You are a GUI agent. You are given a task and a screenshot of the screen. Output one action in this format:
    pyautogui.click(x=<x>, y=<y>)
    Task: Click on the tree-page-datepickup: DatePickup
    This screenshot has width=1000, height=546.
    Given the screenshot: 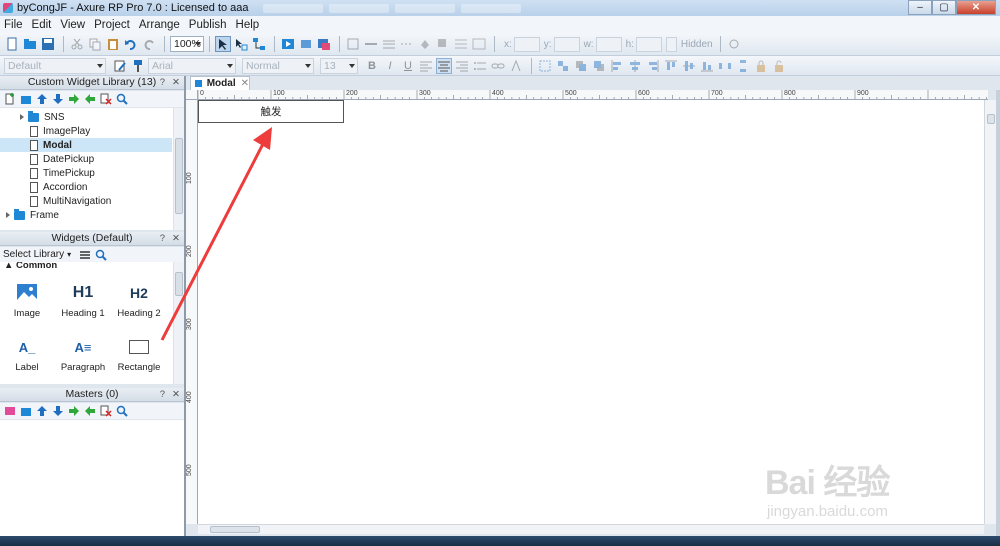 What is the action you would take?
    pyautogui.click(x=62, y=159)
    